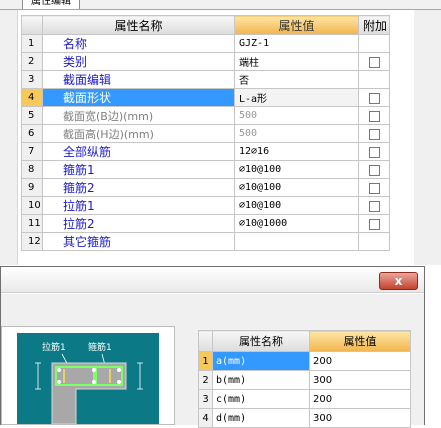 The image size is (441, 428). I want to click on property-value: 12⌀16, so click(296, 151).